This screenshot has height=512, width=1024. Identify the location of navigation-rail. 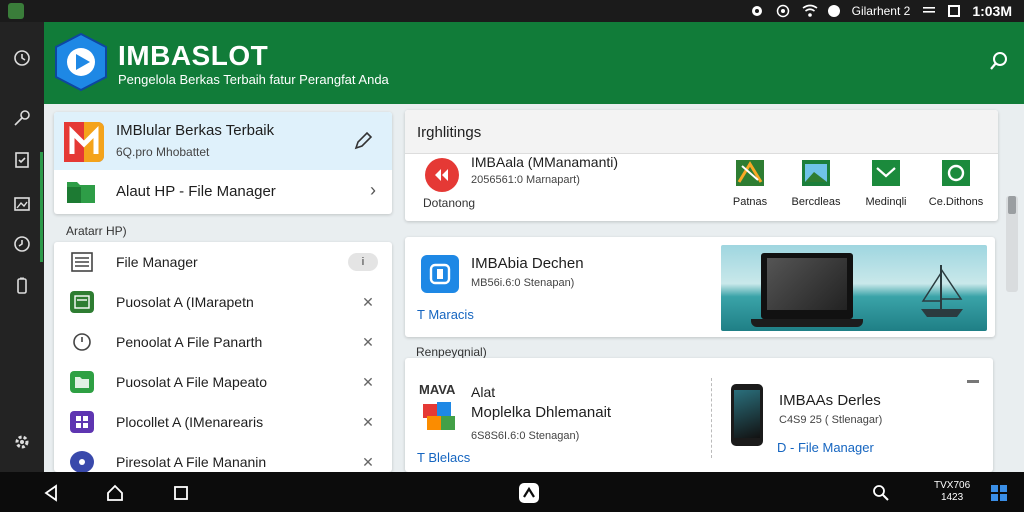
(22, 247).